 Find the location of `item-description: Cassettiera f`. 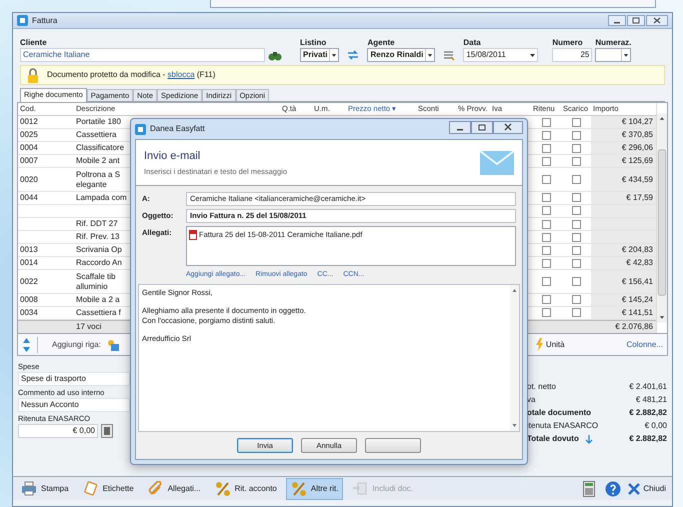

item-description: Cassettiera f is located at coordinates (98, 313).